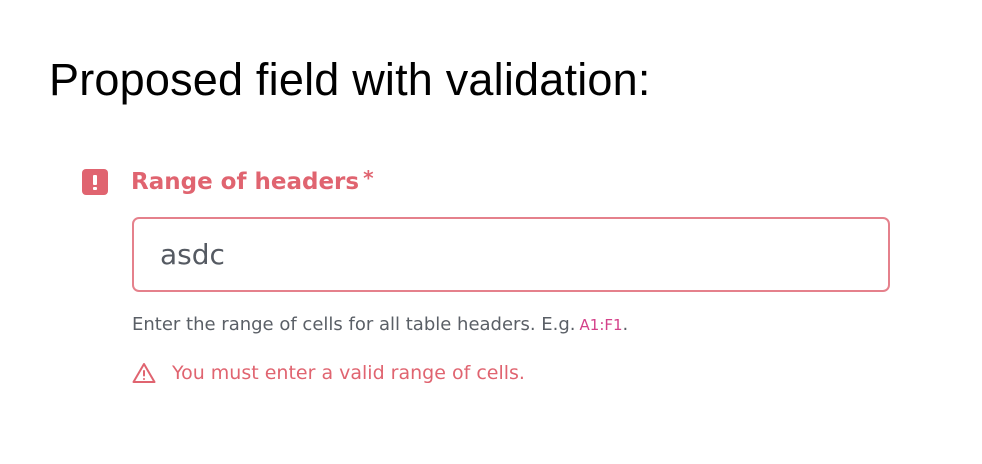  I want to click on helper-suffix: ., so click(625, 324).